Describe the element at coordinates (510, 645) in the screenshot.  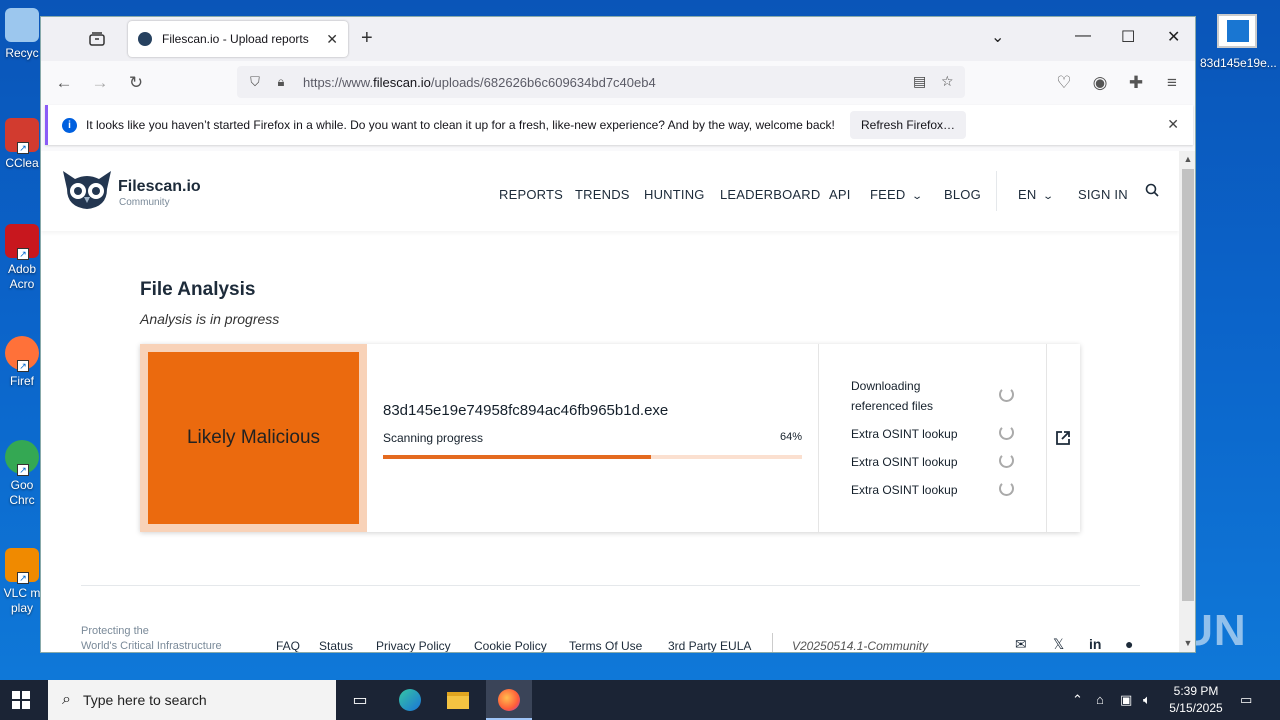
I see `footer-link-cookie: Cookie Policy` at that location.